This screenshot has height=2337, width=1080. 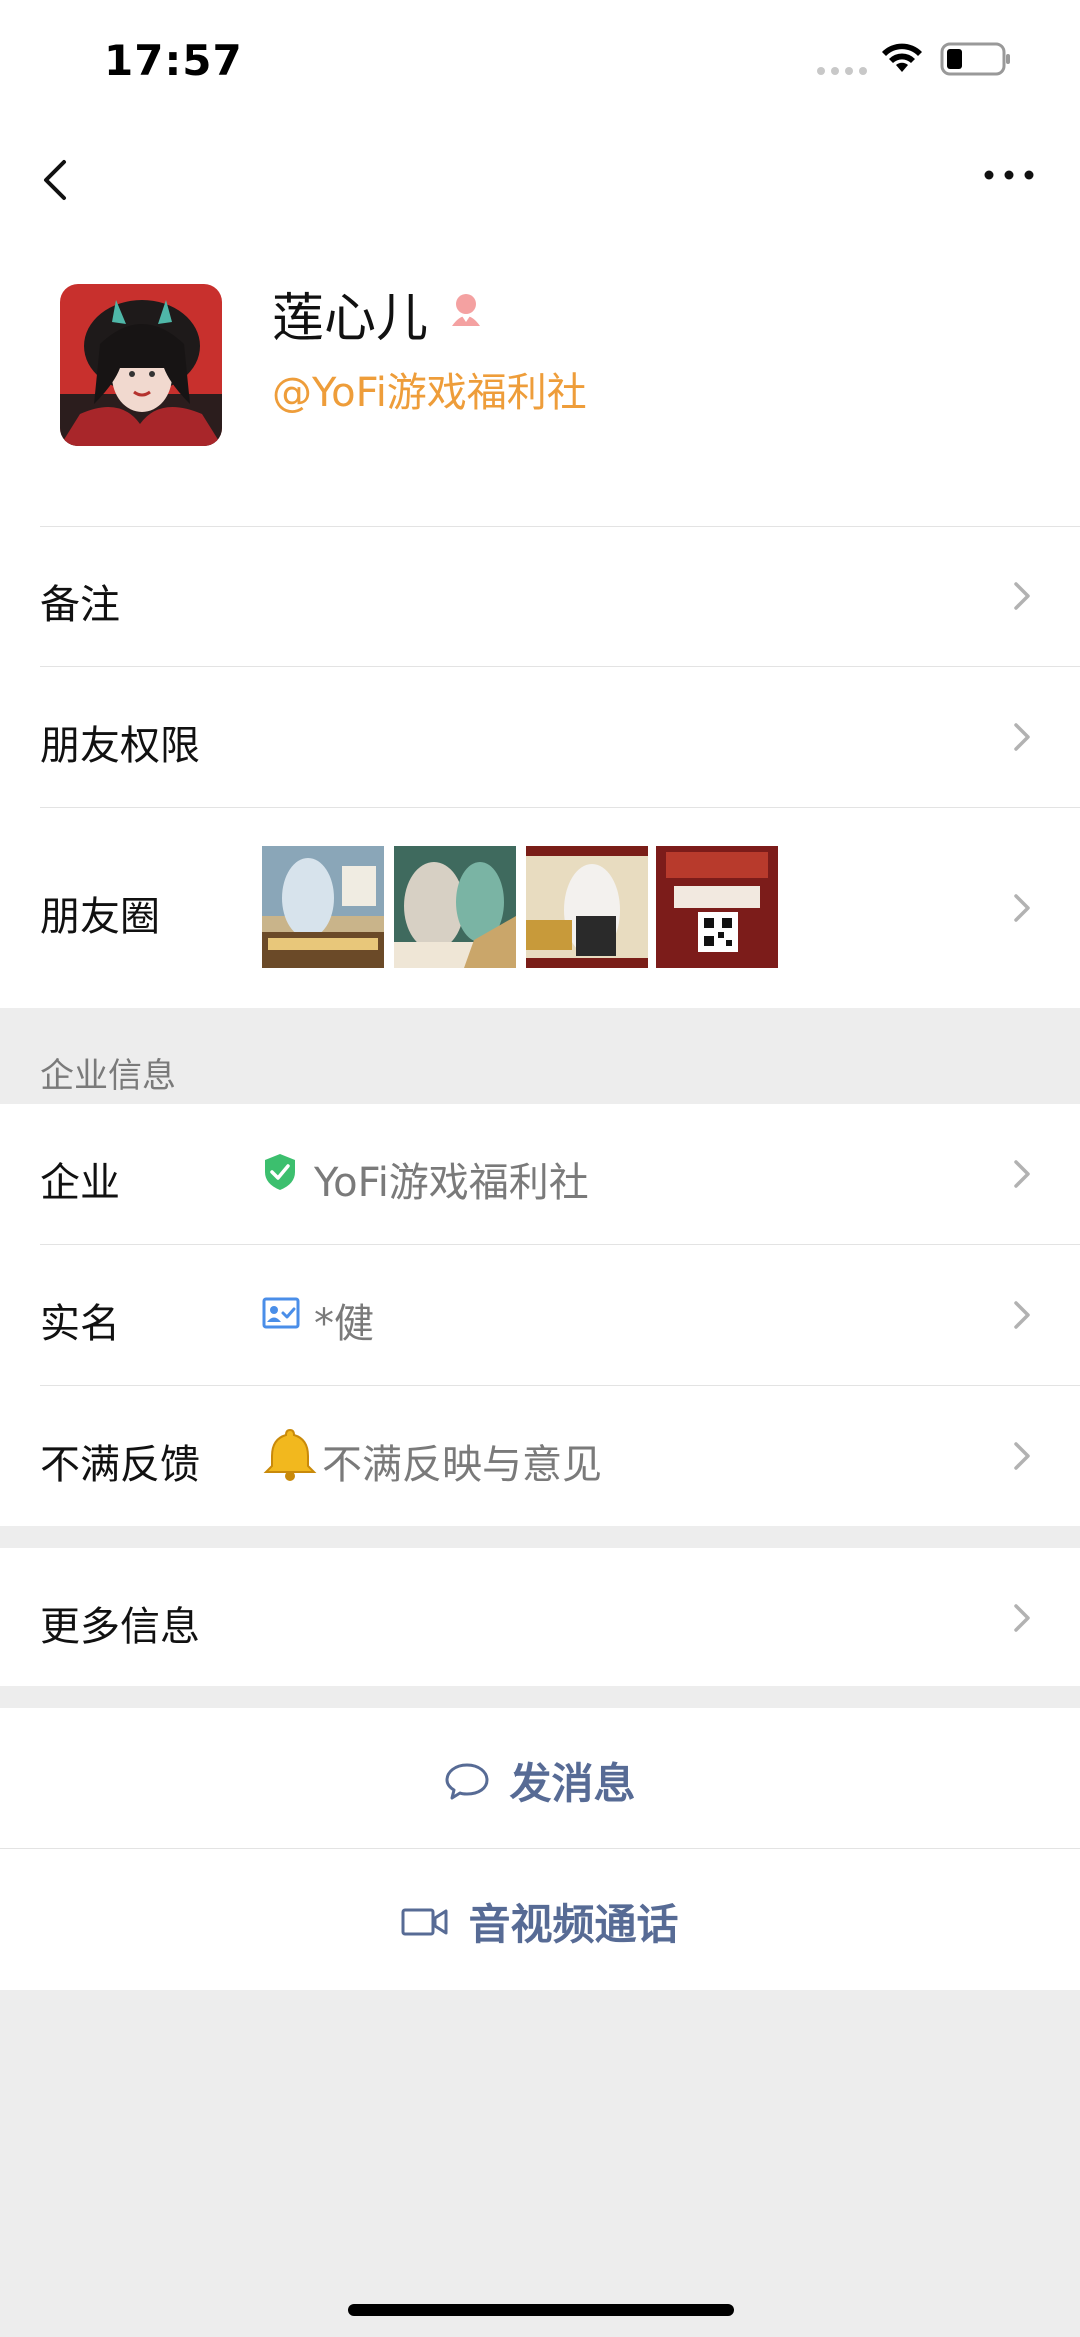 I want to click on more-info-section: 更多信息, so click(x=540, y=1617).